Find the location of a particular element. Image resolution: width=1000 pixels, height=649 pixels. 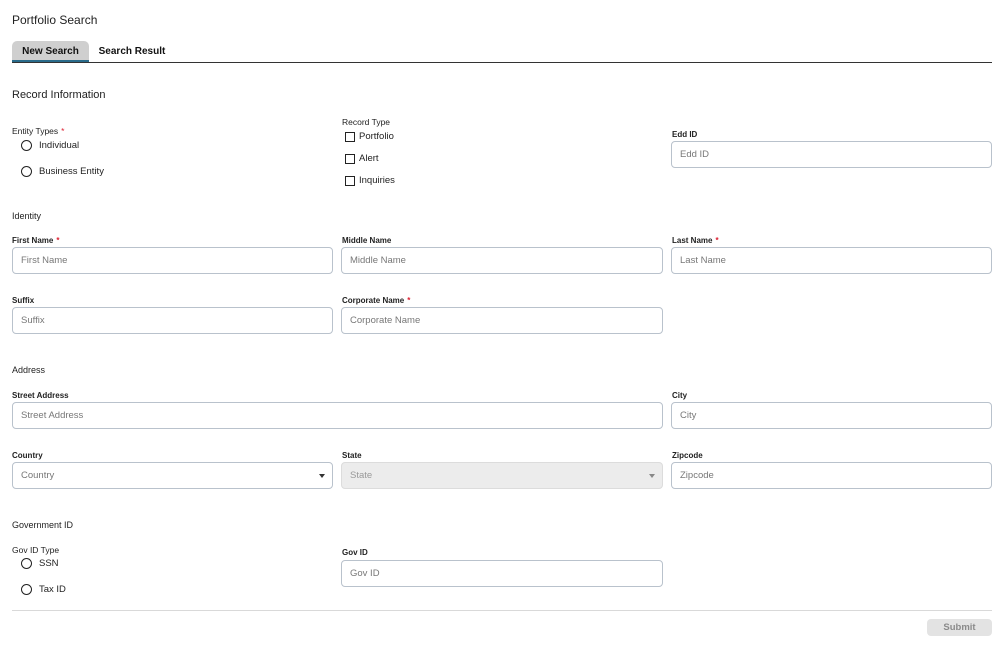

middle-name-label: Middle Name is located at coordinates (367, 240).